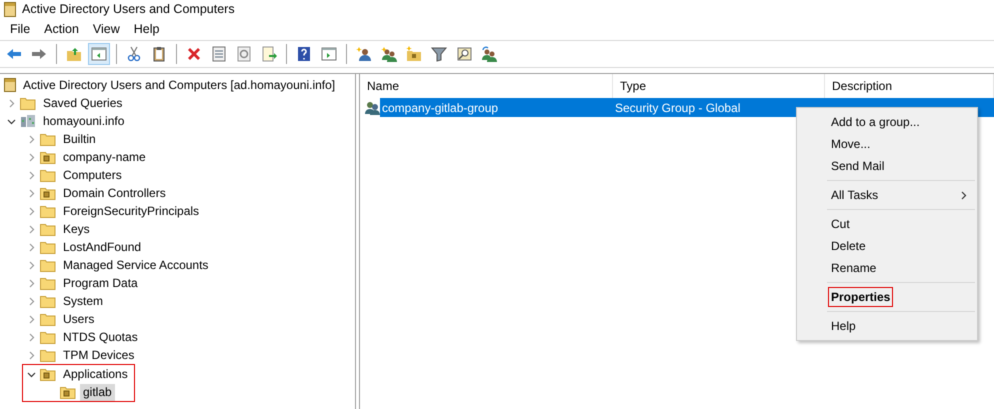 The height and width of the screenshot is (409, 994). What do you see at coordinates (389, 54) in the screenshot?
I see `new-group-icon` at bounding box center [389, 54].